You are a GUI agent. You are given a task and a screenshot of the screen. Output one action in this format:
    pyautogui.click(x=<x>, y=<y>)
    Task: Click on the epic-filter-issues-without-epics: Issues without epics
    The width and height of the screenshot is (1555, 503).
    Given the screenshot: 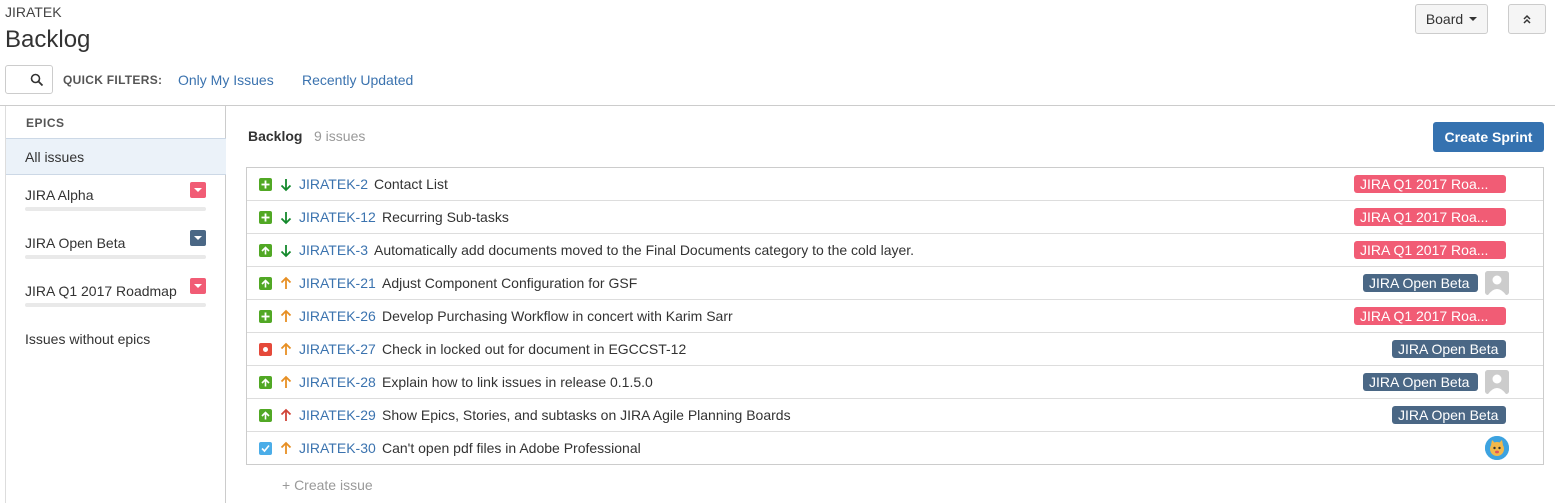 What is the action you would take?
    pyautogui.click(x=87, y=339)
    